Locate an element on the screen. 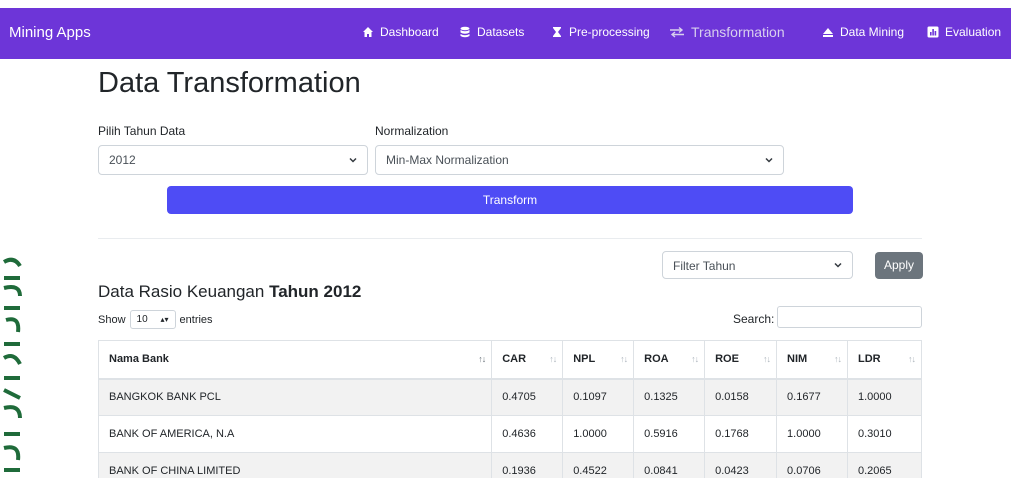  column-header-roe: ROE ↑↓ is located at coordinates (741, 360).